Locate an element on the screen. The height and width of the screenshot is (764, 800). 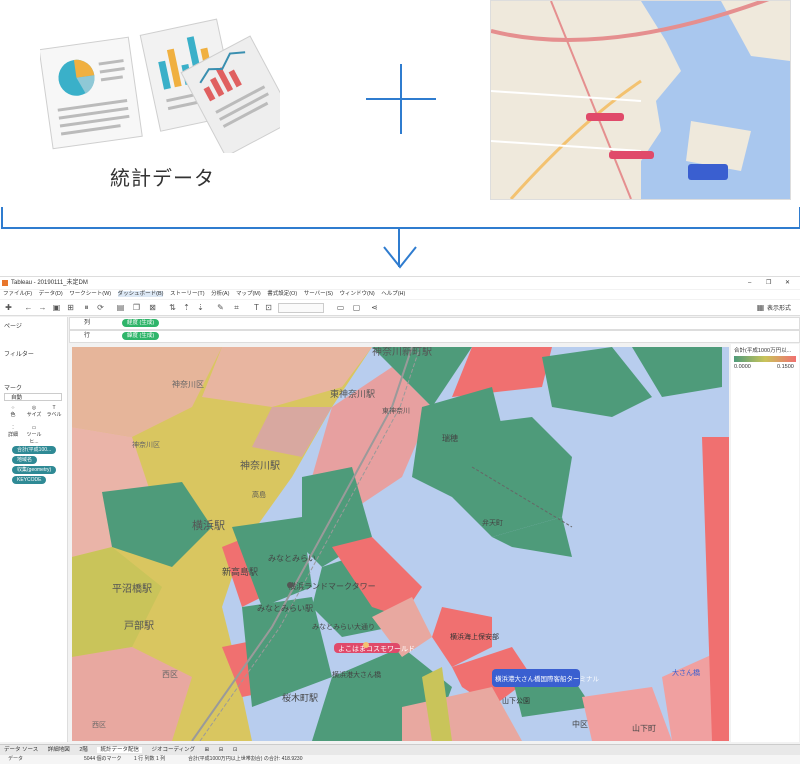
columns-shelf: 列 経度 (生成) is located at coordinates (434, 323).